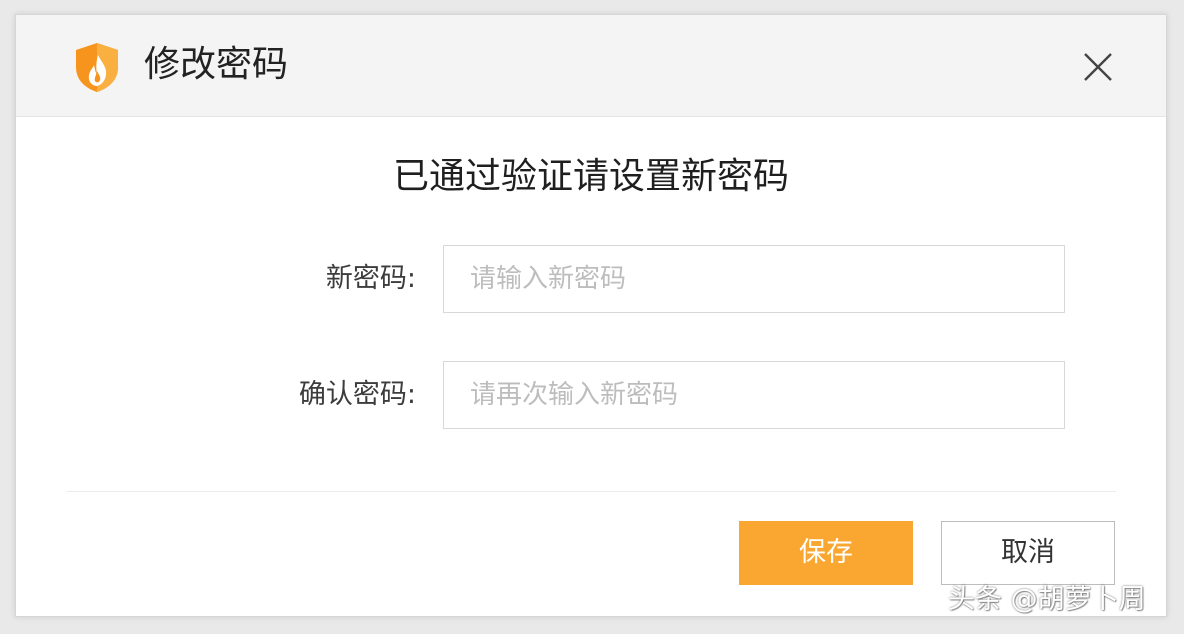 The image size is (1184, 634). I want to click on shield-flame-icon, so click(97, 67).